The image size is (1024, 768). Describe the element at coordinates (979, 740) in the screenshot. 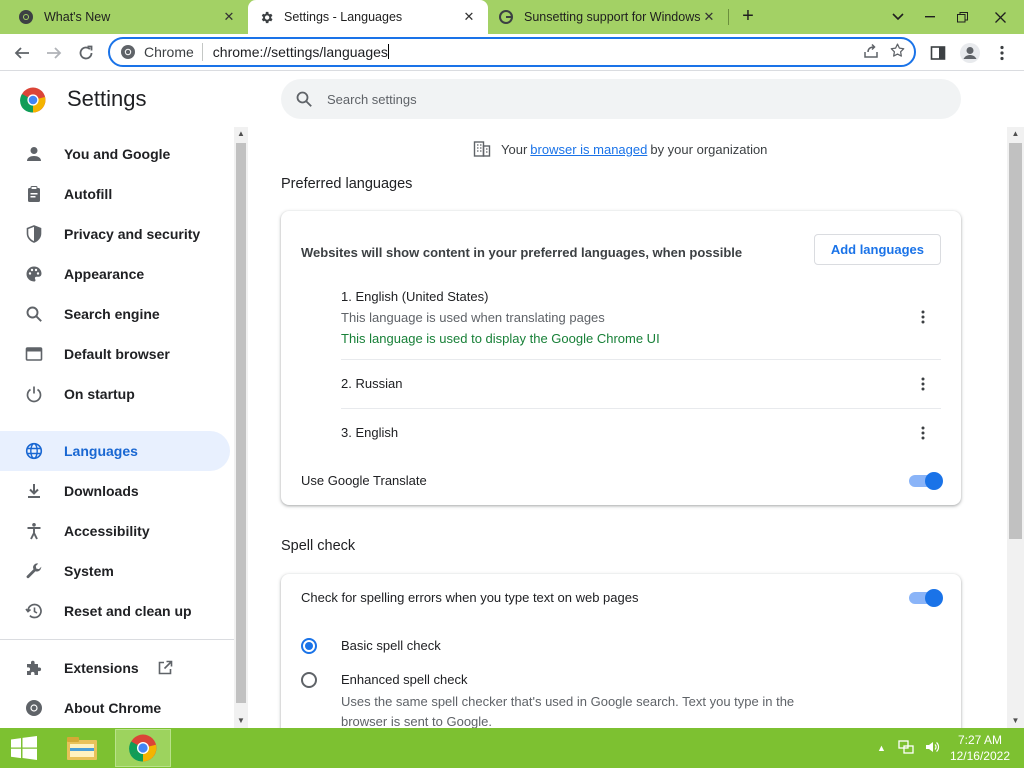

I see `clock-time: 7:27 AM` at that location.